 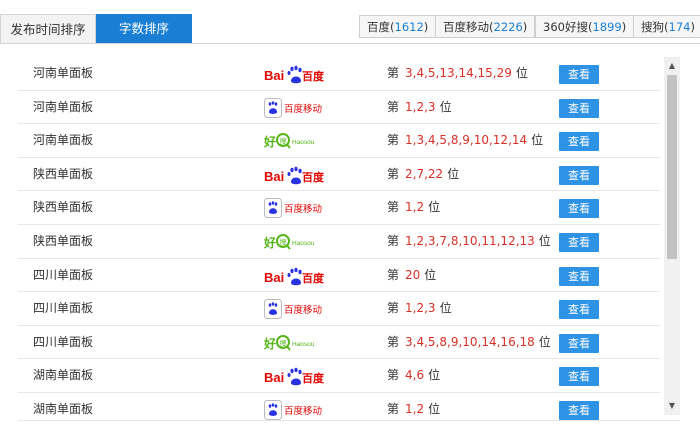 I want to click on rank-positions: 1,2,3,7,8,10,11,12,13, so click(x=470, y=240).